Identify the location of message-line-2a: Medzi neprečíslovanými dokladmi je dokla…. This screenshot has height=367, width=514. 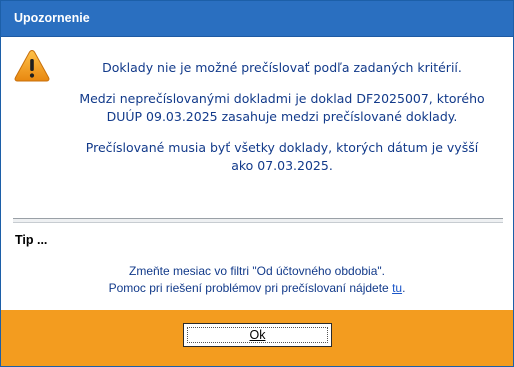
(282, 98).